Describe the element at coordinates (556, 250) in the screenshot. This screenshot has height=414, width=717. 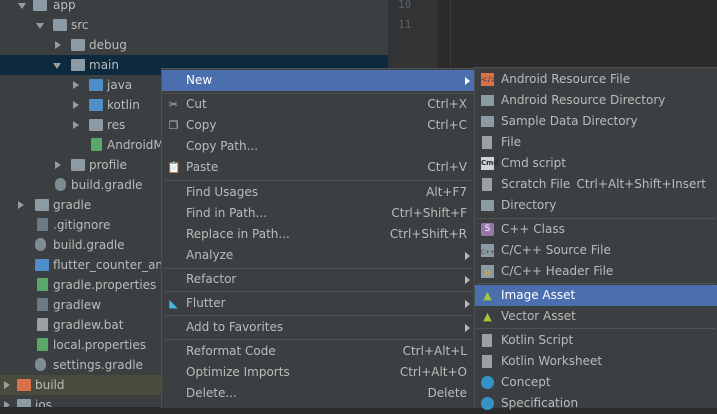
I see `submenu-item-label: C/C++ Source File` at that location.